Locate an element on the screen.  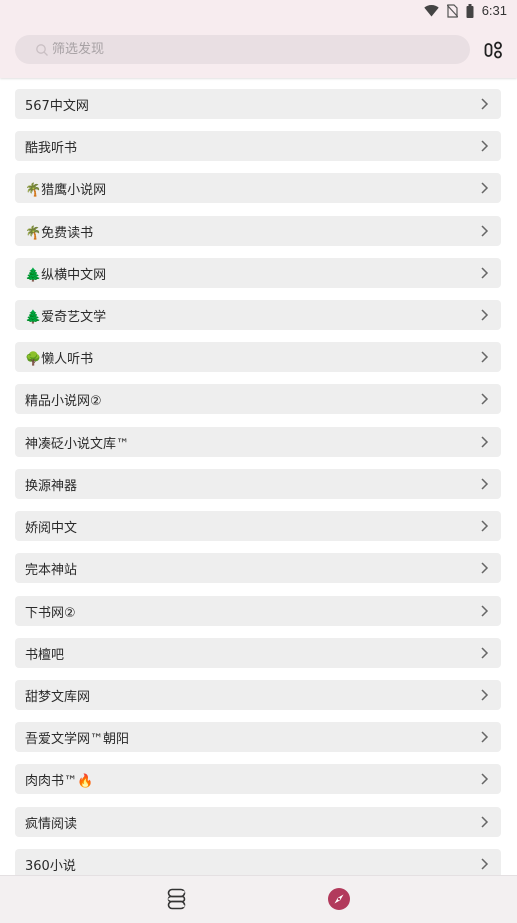
bookshelf-tab is located at coordinates (177, 899).